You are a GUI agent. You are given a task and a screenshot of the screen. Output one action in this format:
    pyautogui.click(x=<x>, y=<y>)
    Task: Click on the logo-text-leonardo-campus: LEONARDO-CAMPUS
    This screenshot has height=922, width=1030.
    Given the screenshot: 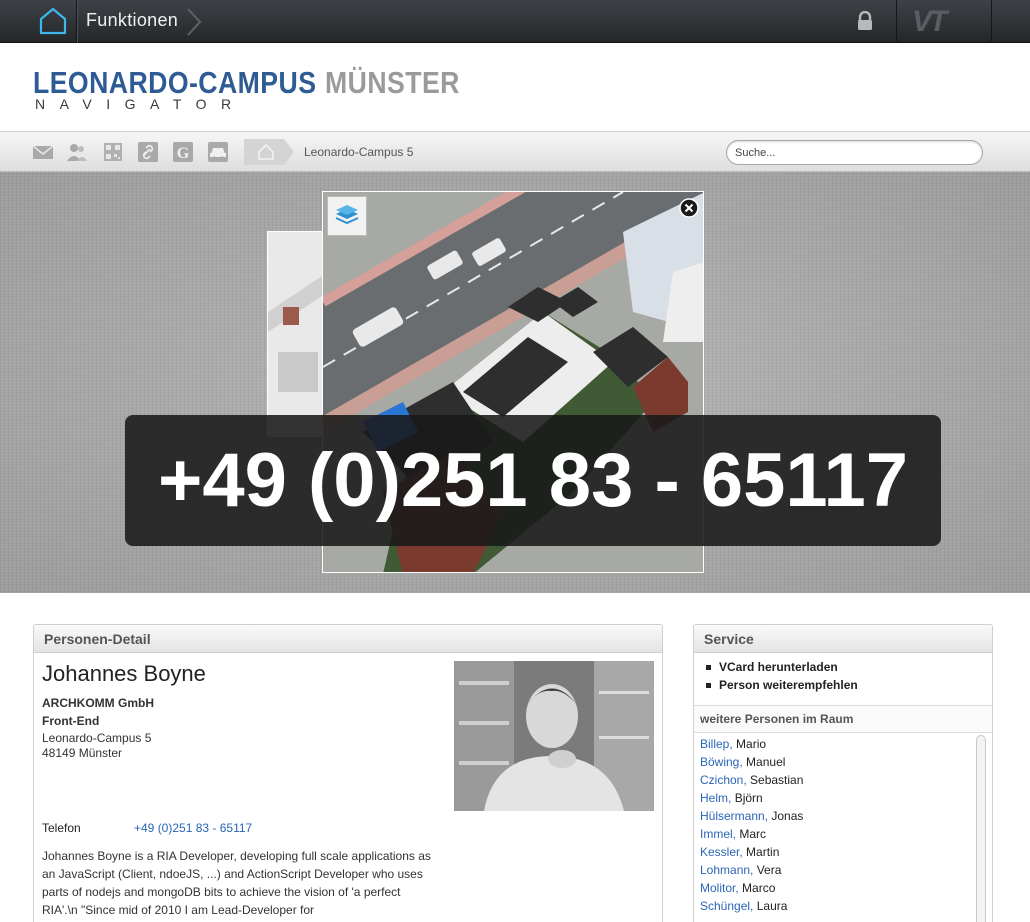 What is the action you would take?
    pyautogui.click(x=175, y=82)
    